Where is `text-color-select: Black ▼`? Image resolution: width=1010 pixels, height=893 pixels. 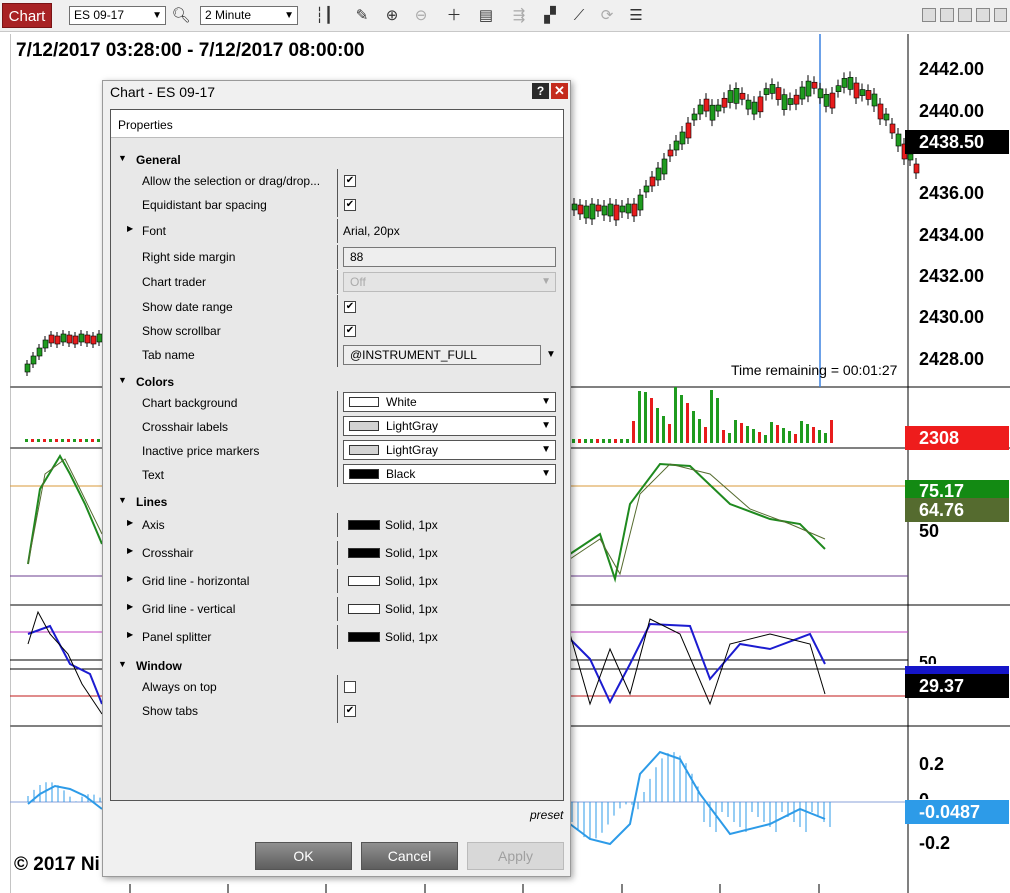 text-color-select: Black ▼ is located at coordinates (449, 474).